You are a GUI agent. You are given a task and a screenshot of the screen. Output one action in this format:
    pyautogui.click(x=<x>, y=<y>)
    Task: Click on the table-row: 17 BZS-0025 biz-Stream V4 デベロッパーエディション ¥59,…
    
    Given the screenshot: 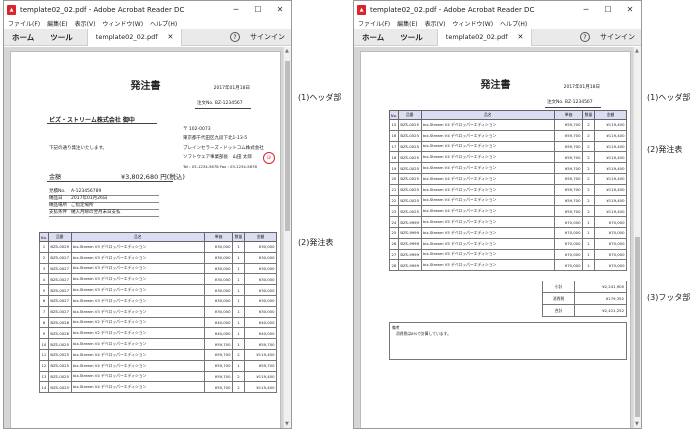 What is the action you would take?
    pyautogui.click(x=508, y=146)
    